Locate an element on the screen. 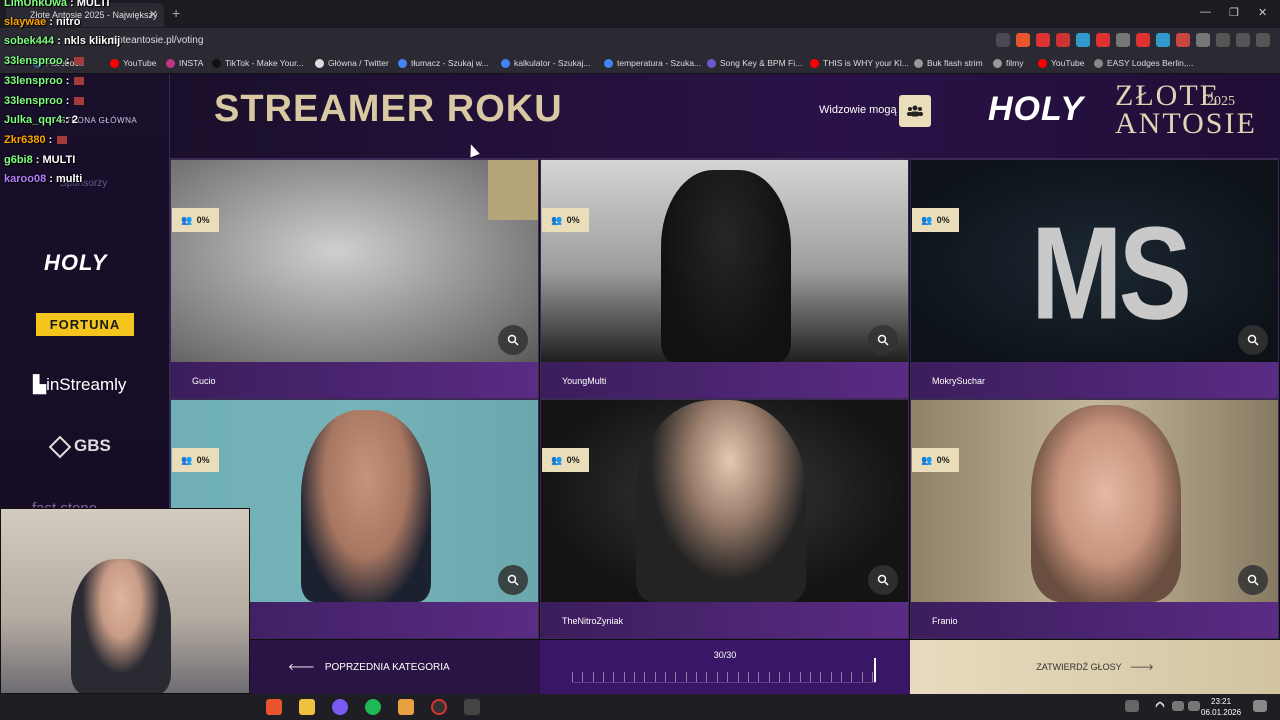  file-explorer-icon is located at coordinates (307, 707).